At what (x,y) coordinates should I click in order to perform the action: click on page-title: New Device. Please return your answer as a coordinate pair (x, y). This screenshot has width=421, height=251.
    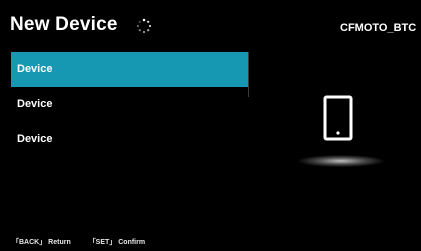
    Looking at the image, I should click on (64, 24).